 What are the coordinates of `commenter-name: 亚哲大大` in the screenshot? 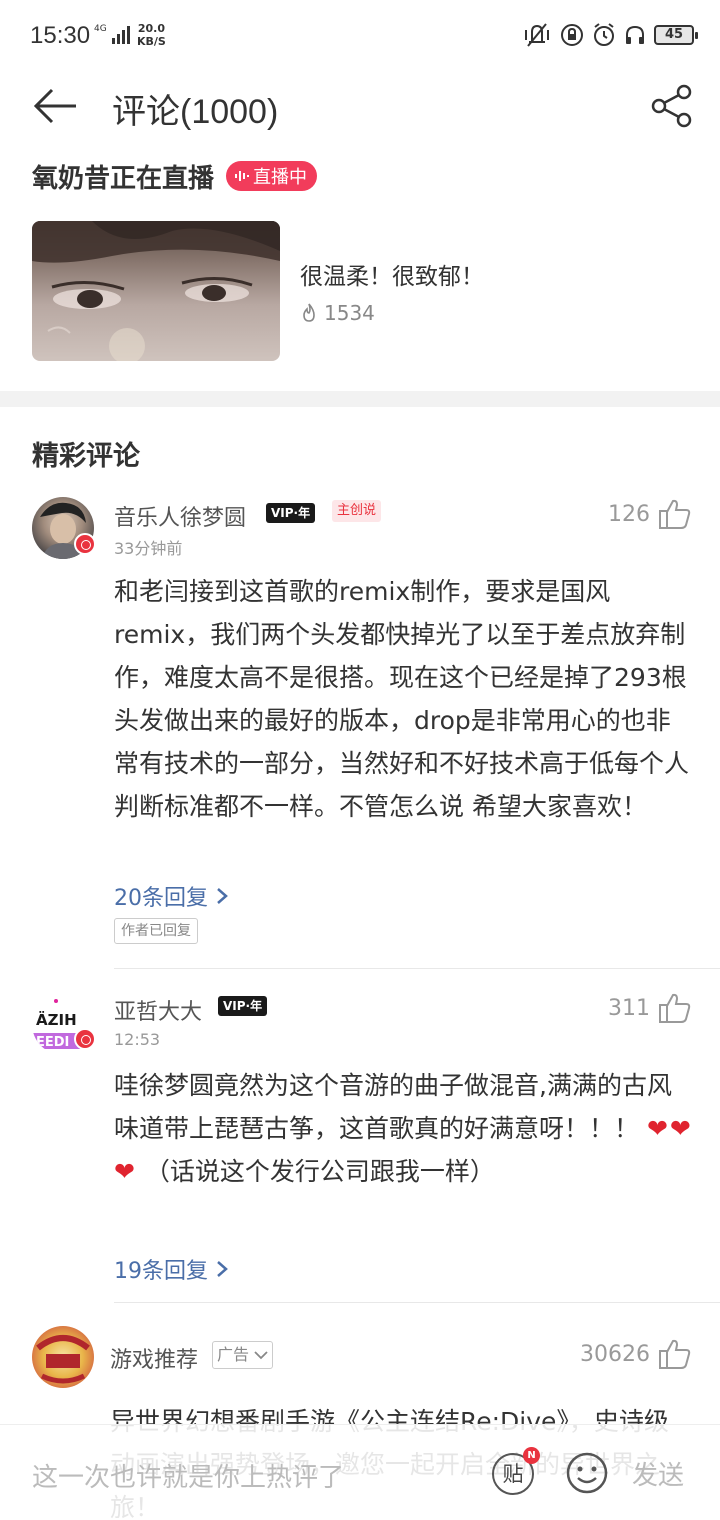 It's located at (158, 1010).